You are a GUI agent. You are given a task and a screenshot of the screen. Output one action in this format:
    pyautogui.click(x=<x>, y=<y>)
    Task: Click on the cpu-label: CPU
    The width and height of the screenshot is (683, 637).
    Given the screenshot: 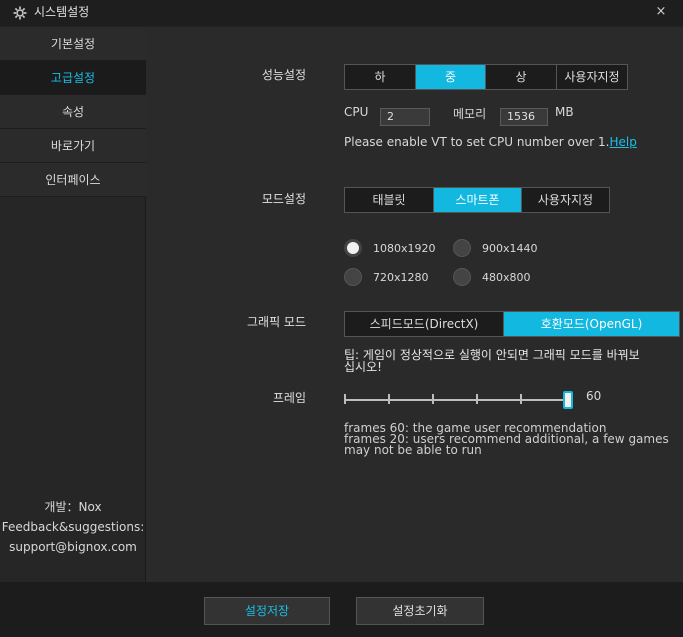 What is the action you would take?
    pyautogui.click(x=356, y=112)
    